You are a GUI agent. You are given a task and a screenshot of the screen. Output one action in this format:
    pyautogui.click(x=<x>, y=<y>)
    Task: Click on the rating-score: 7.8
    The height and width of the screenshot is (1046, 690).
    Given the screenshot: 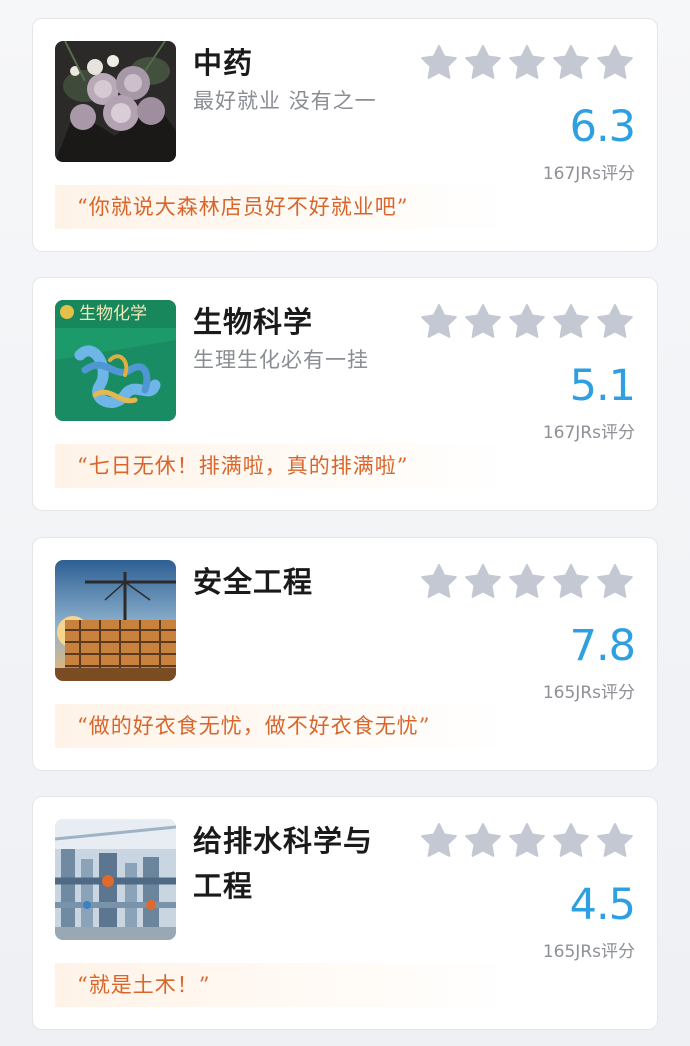 What is the action you would take?
    pyautogui.click(x=602, y=646)
    